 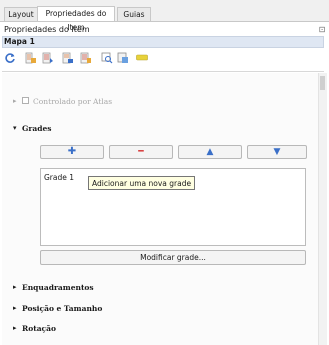 I want to click on tab-divider, so click(x=164, y=21).